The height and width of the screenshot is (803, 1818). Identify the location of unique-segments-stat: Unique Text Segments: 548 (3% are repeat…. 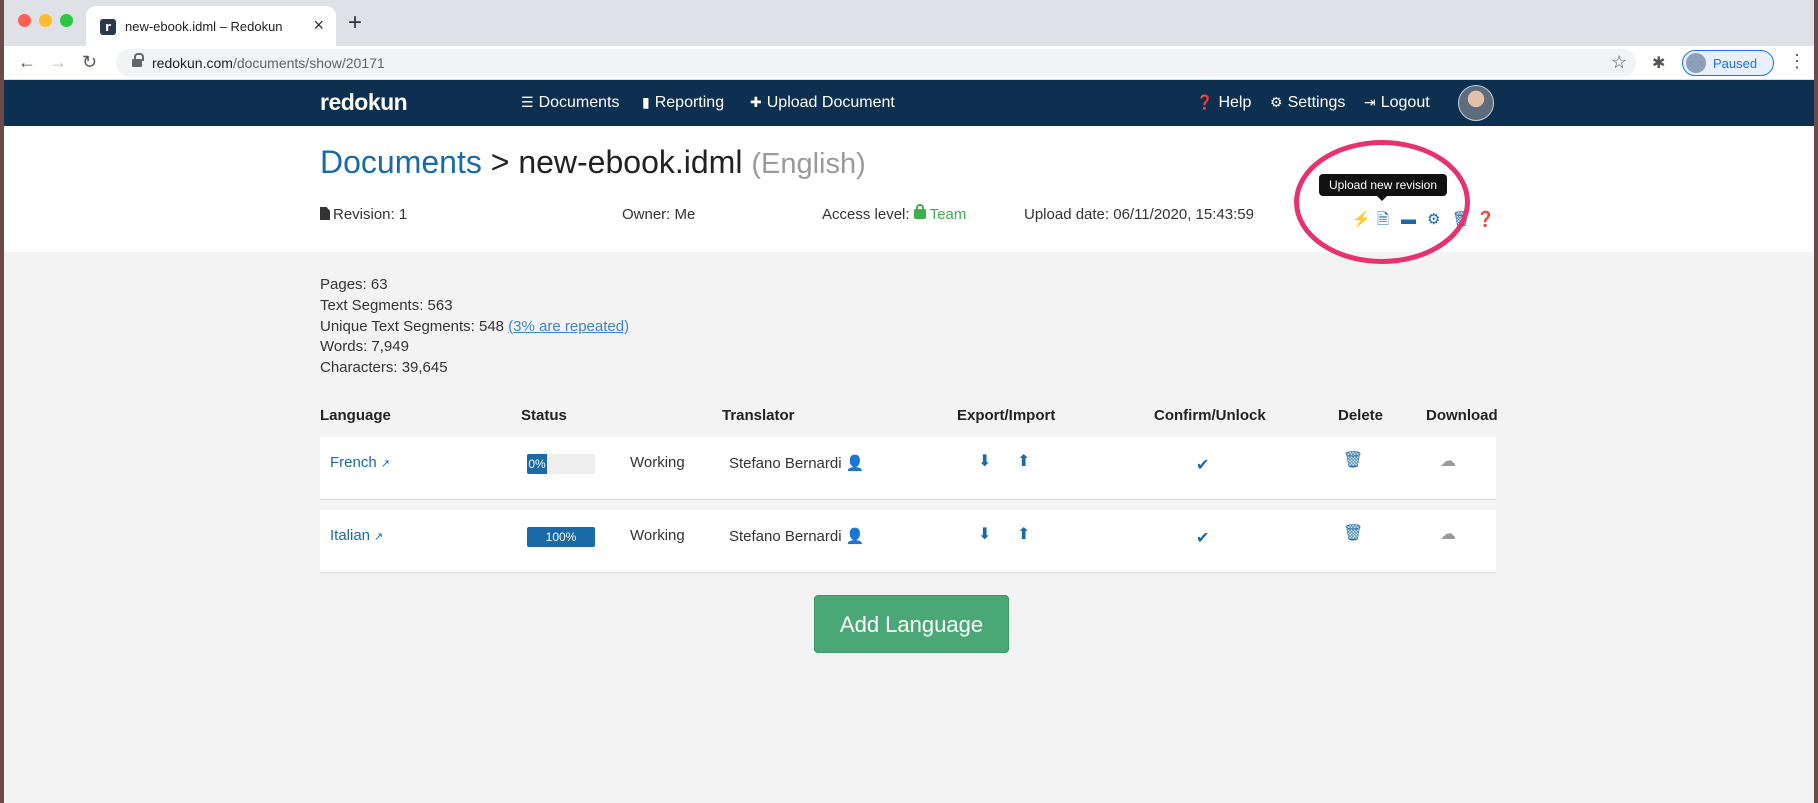
(475, 326).